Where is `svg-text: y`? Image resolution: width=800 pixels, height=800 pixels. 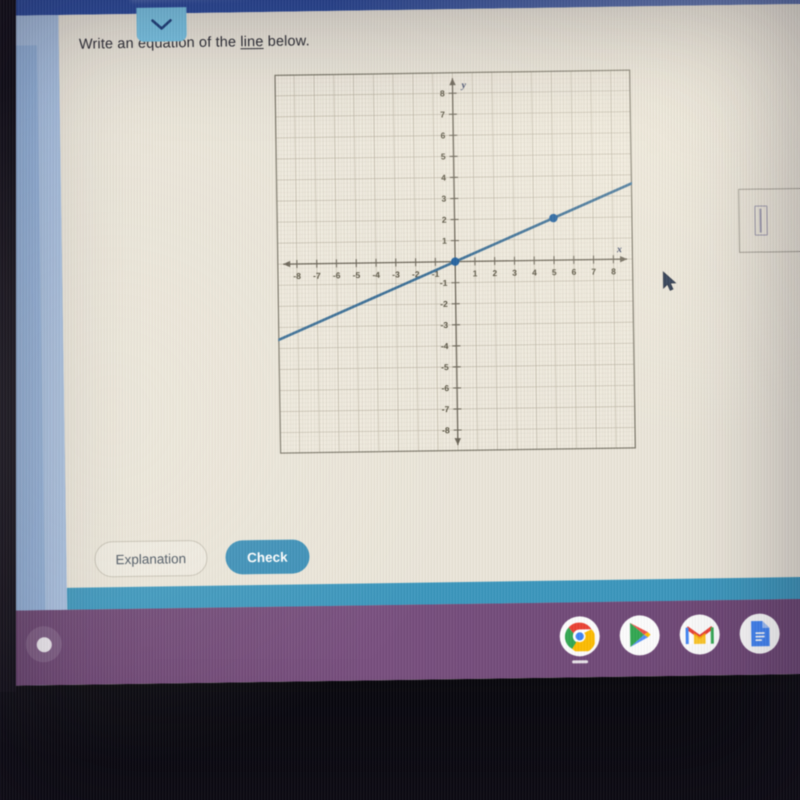
svg-text: y is located at coordinates (463, 85).